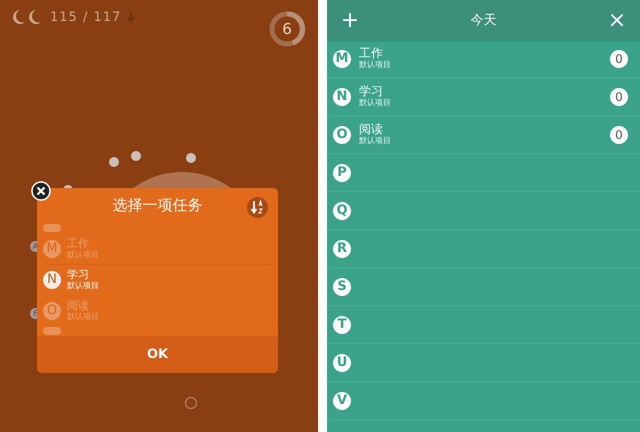  I want to click on letter-badge: R, so click(342, 249).